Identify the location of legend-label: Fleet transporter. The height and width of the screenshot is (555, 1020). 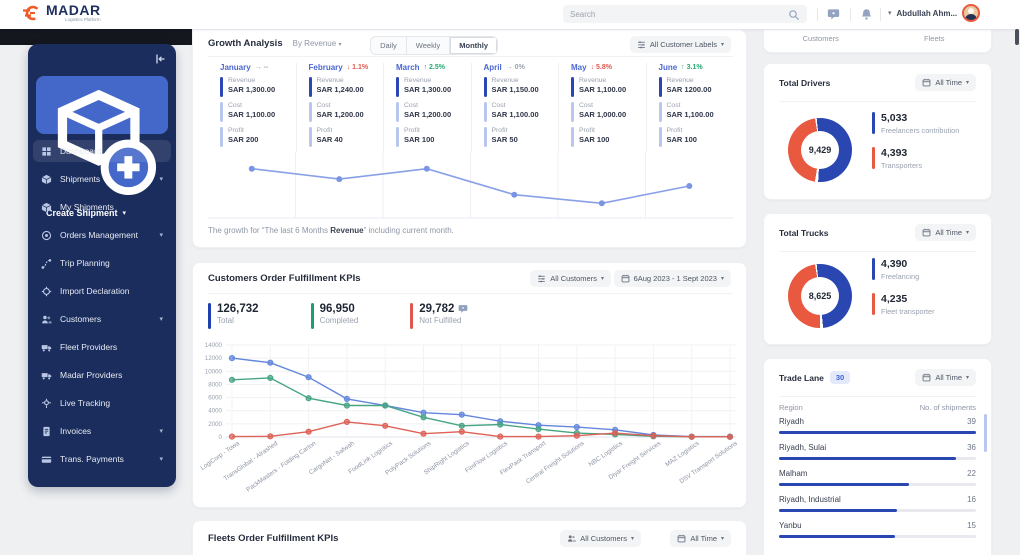
(908, 311).